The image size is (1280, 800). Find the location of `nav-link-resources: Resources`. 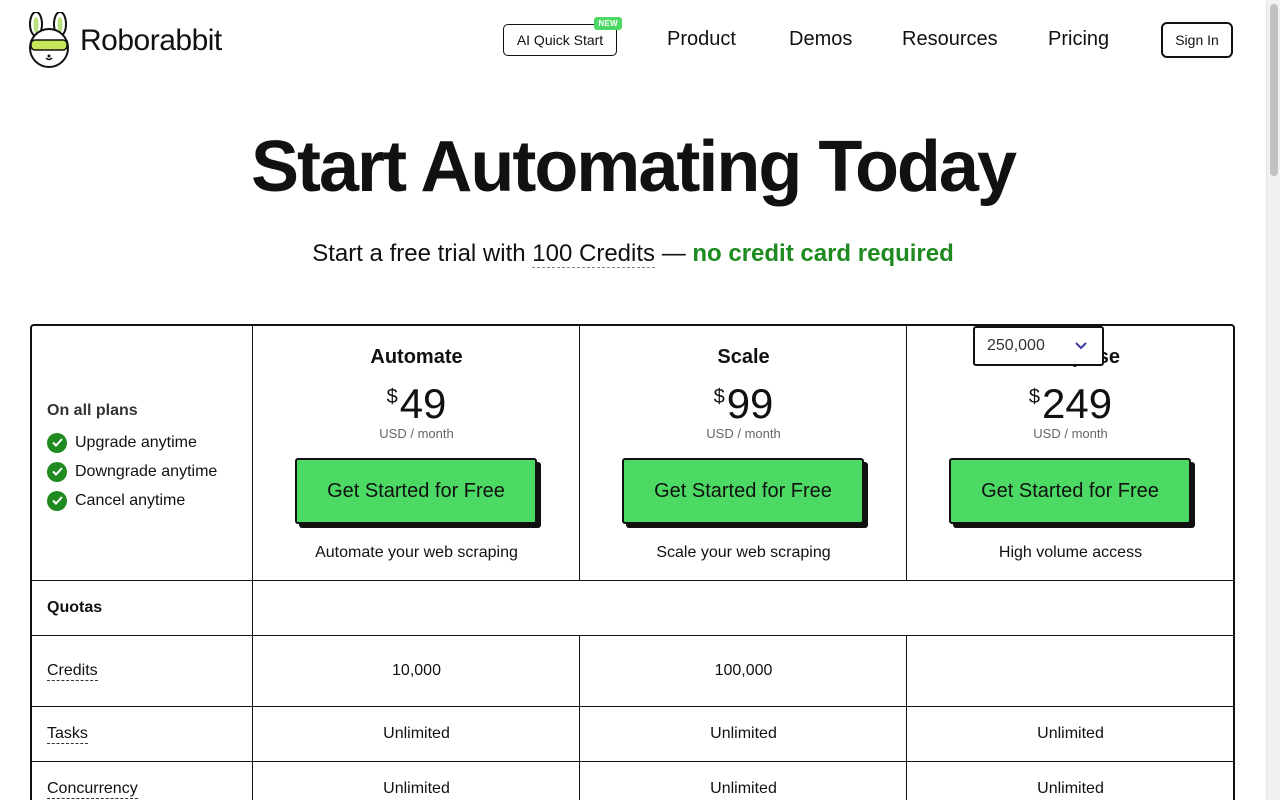

nav-link-resources: Resources is located at coordinates (950, 39).